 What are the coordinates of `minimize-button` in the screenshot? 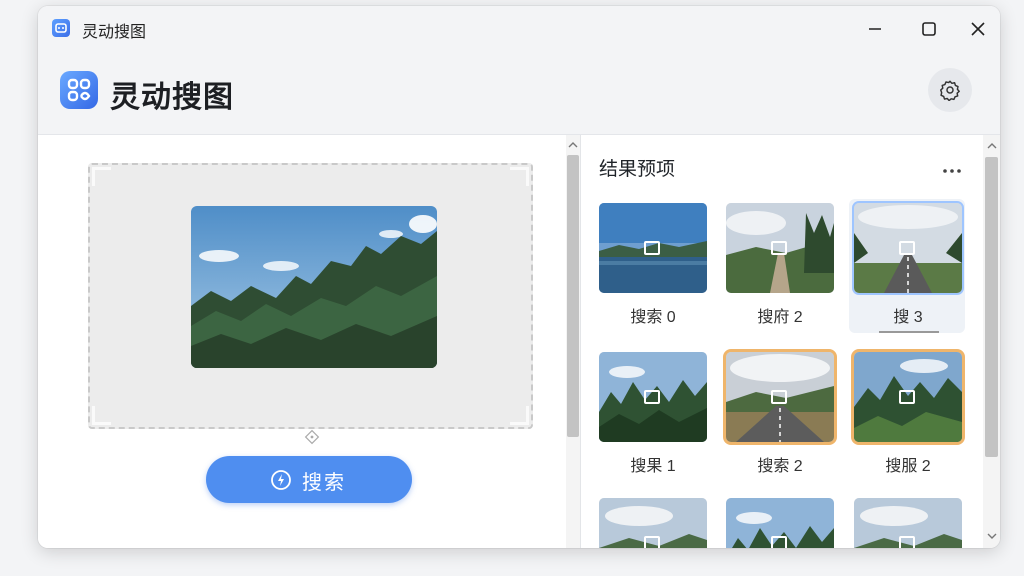 It's located at (875, 29).